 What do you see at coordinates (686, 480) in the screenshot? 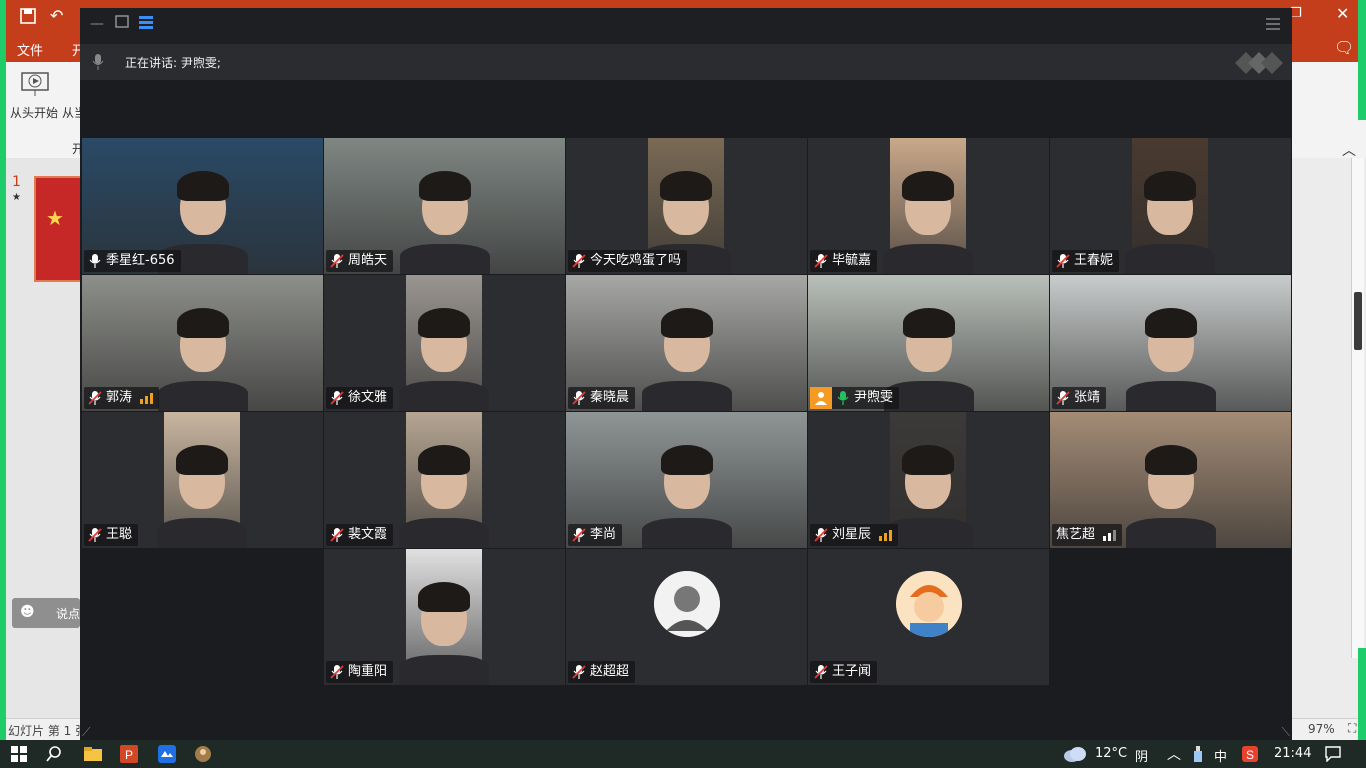
I see `participant-tile: 李尚` at bounding box center [686, 480].